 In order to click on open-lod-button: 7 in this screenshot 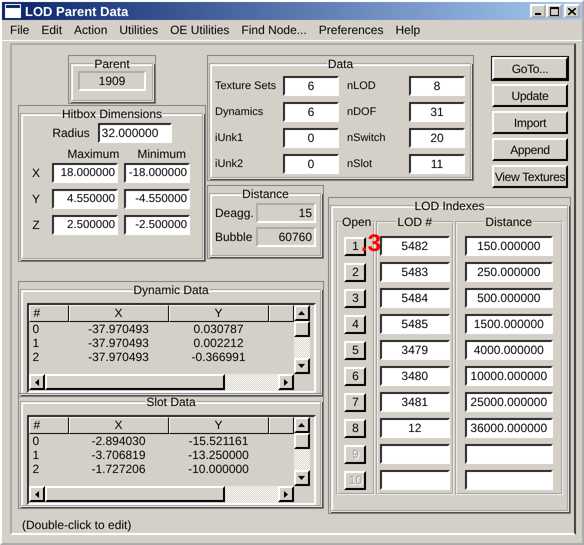, I will do `click(355, 402)`.